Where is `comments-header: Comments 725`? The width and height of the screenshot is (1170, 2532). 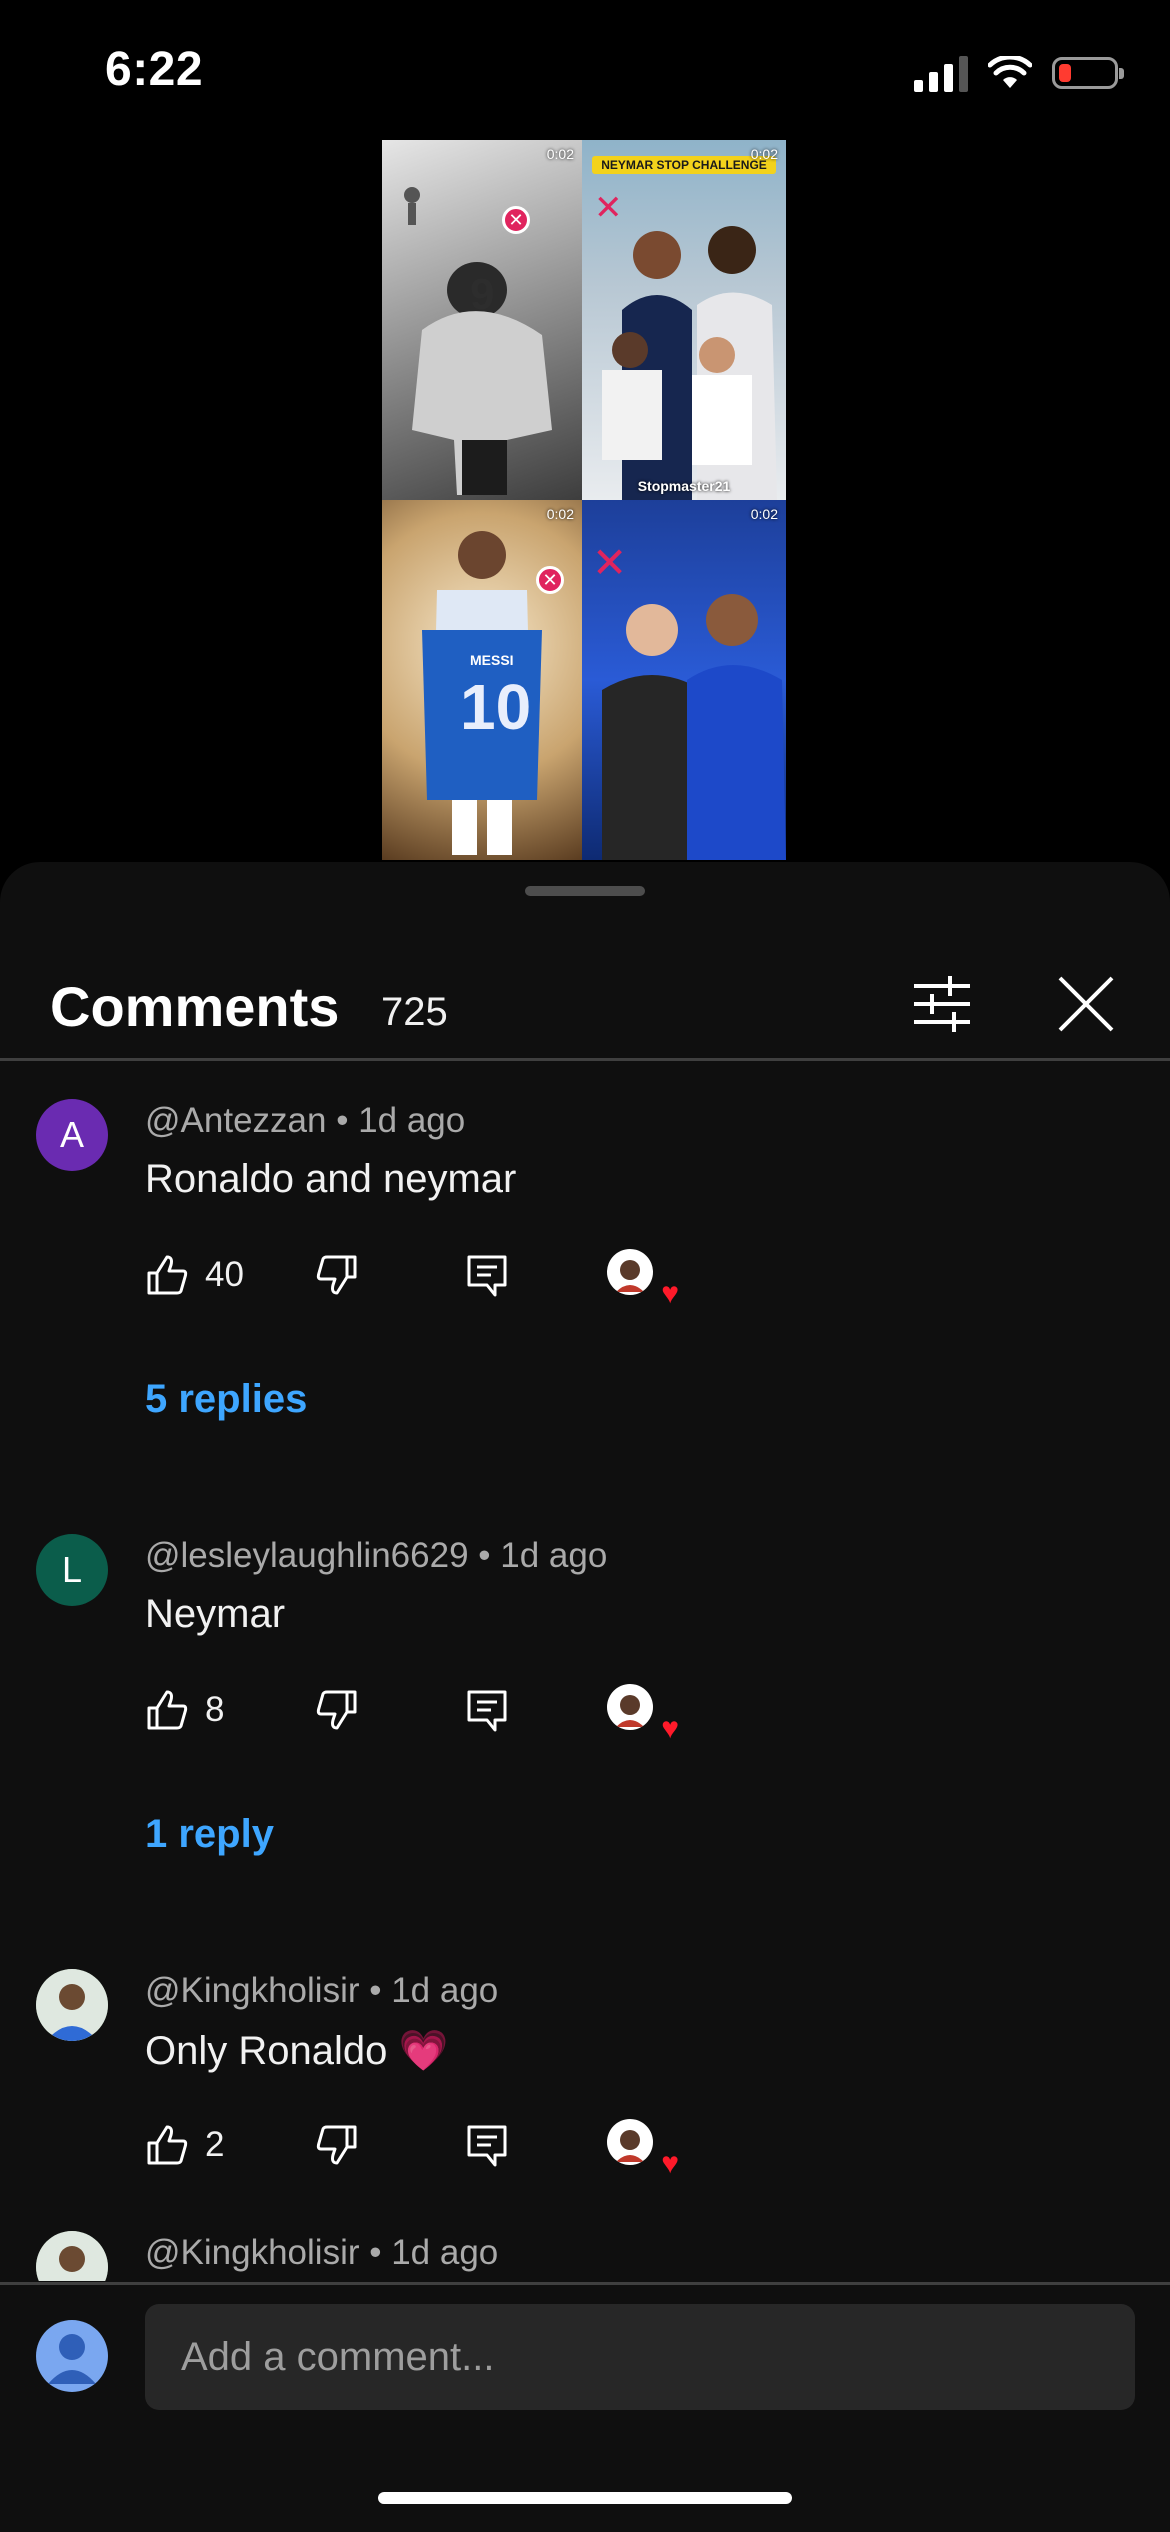 comments-header: Comments 725 is located at coordinates (585, 1002).